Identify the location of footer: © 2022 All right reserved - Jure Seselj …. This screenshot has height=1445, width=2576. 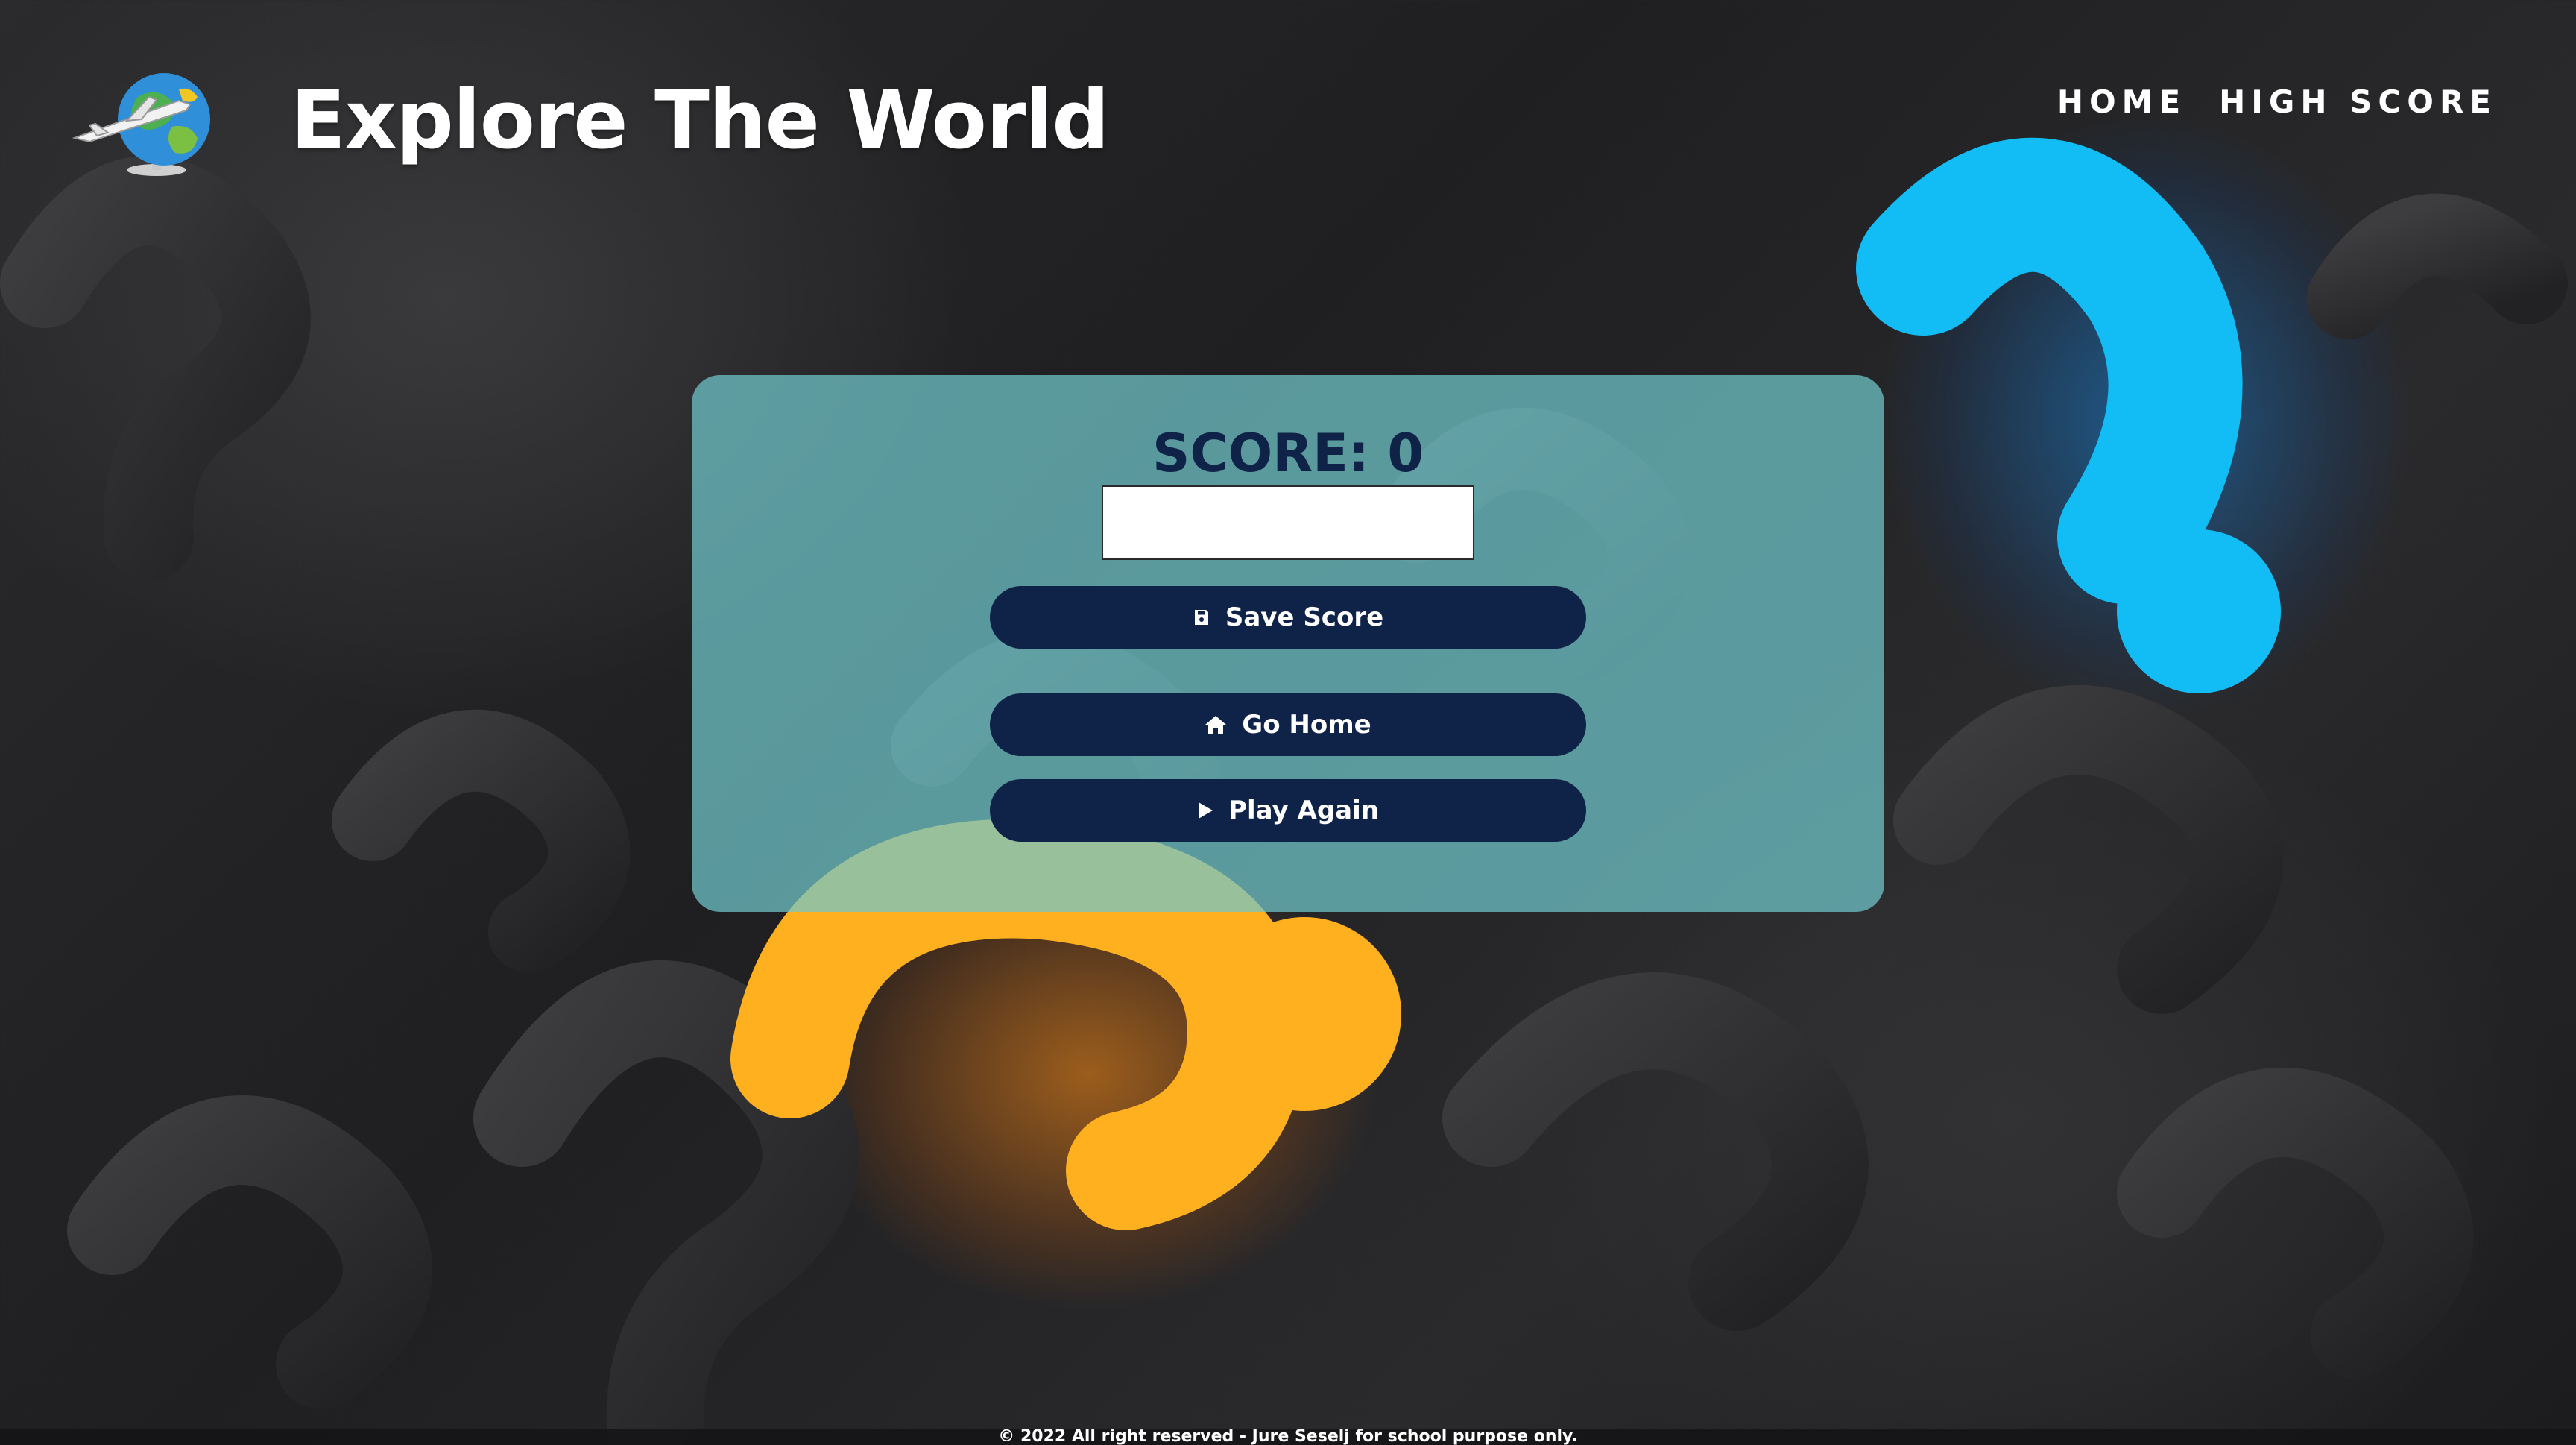
(1288, 1437).